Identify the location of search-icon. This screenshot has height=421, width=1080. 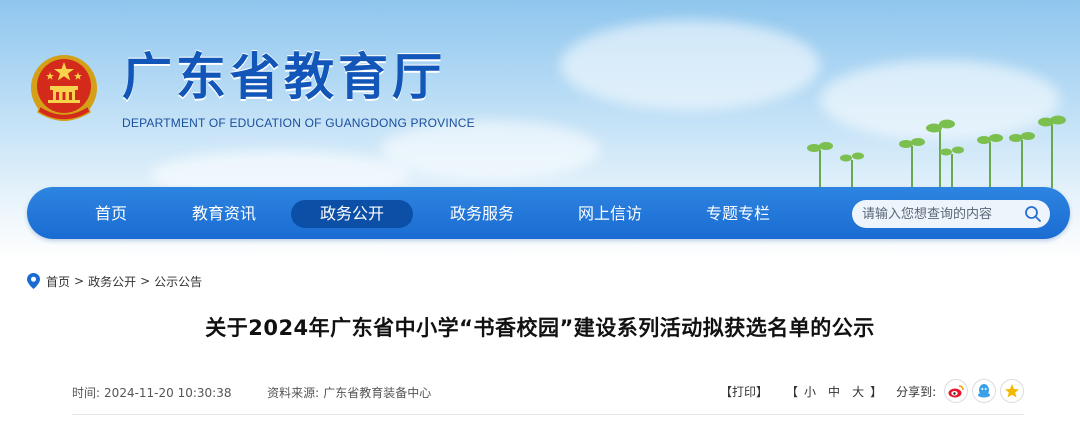
(1033, 214).